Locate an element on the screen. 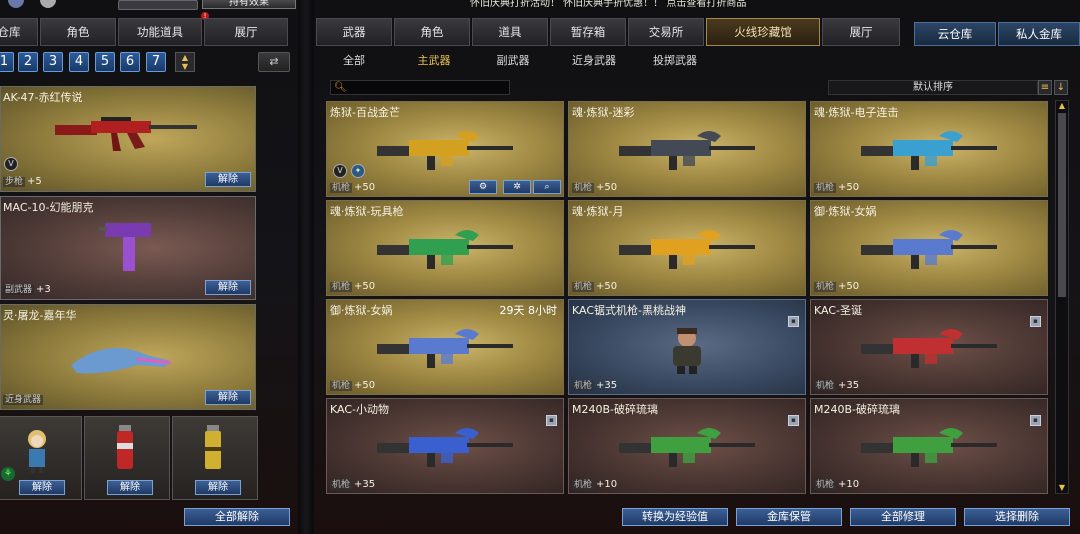 This screenshot has width=1080, height=534. item-type: 副武器 +3 is located at coordinates (27, 289).